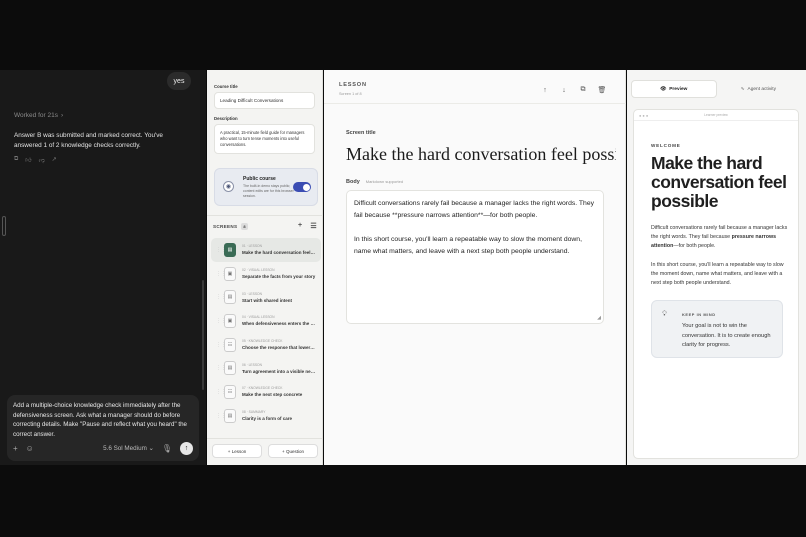  Describe the element at coordinates (384, 181) in the screenshot. I see `markdown-hint: Markdown supported` at that location.